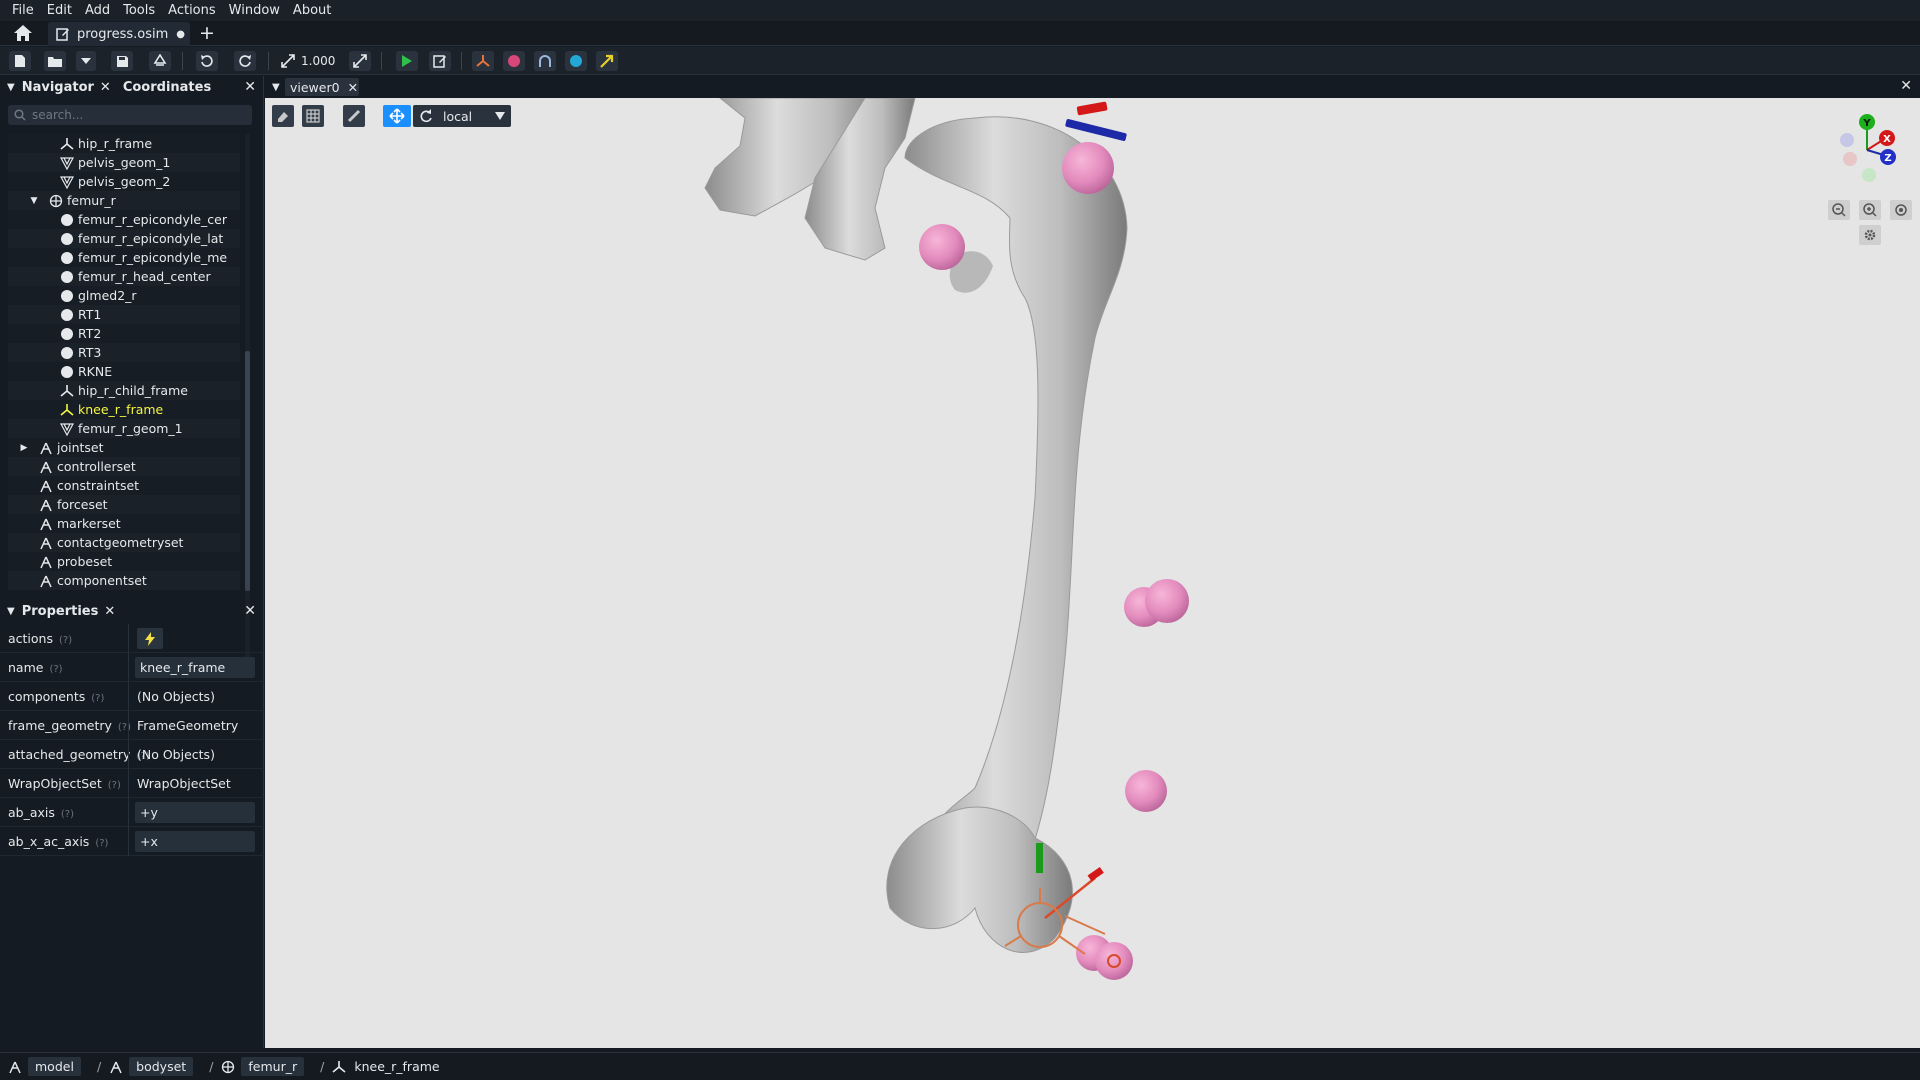 The width and height of the screenshot is (1920, 1080). I want to click on zoom-out-button, so click(288, 61).